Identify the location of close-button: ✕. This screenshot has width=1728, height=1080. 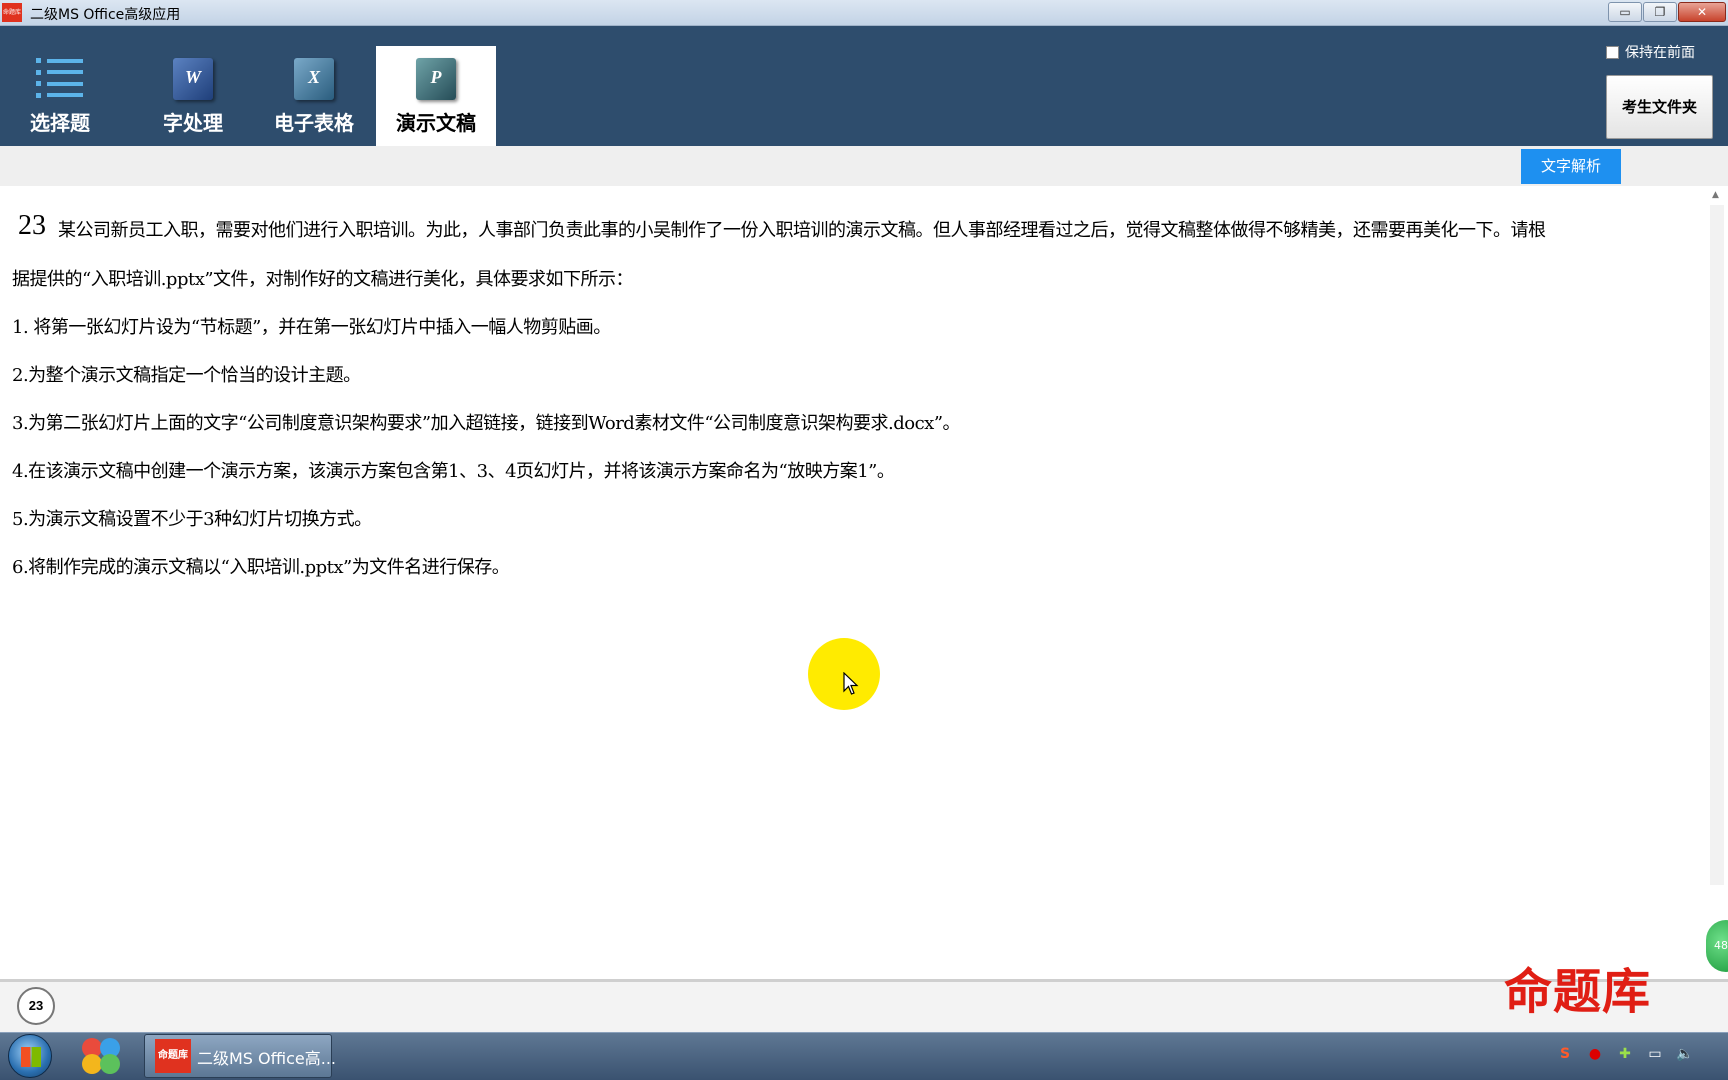
(1702, 12).